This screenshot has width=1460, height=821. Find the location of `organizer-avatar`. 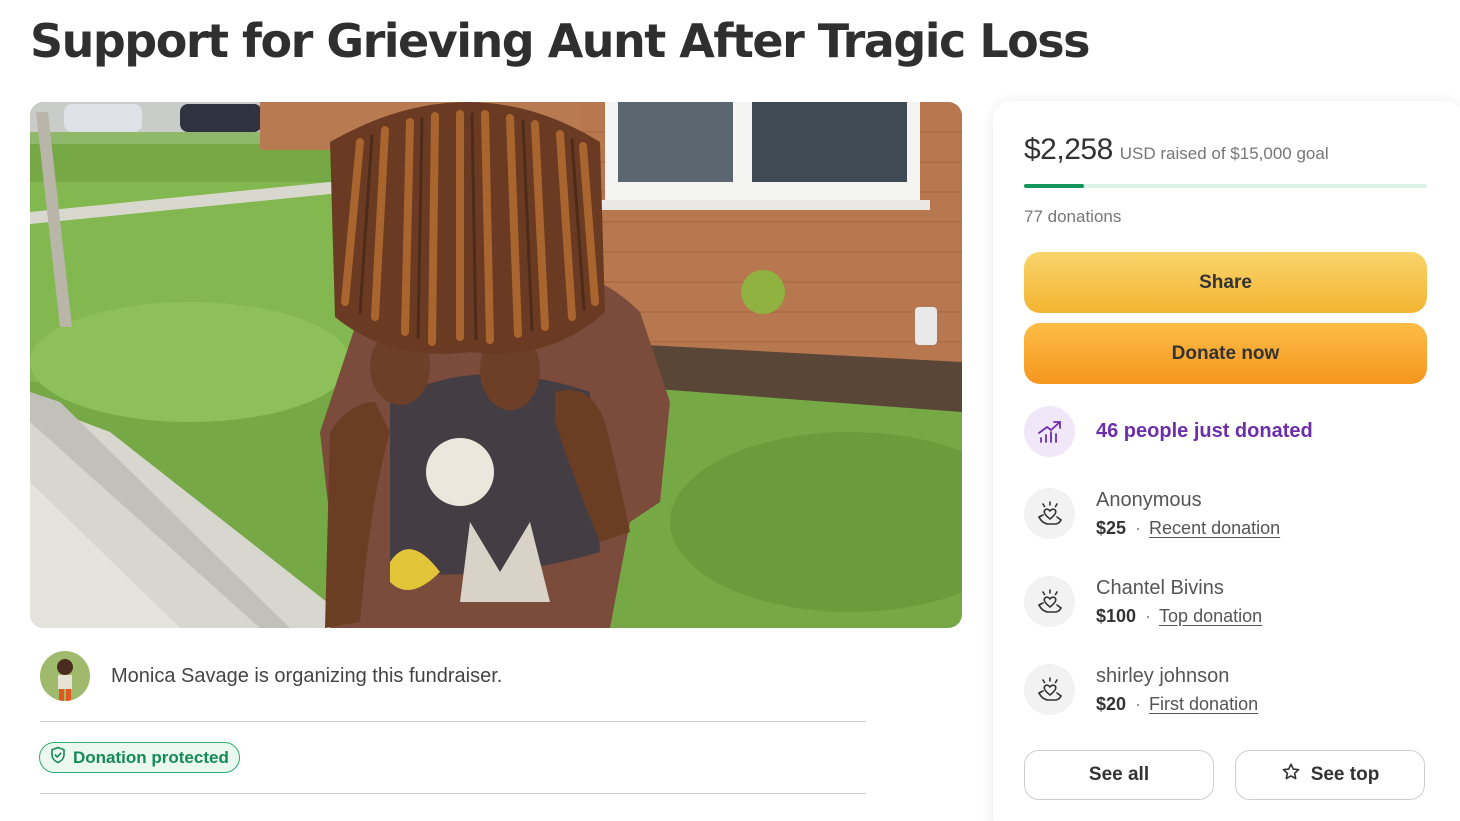

organizer-avatar is located at coordinates (65, 676).